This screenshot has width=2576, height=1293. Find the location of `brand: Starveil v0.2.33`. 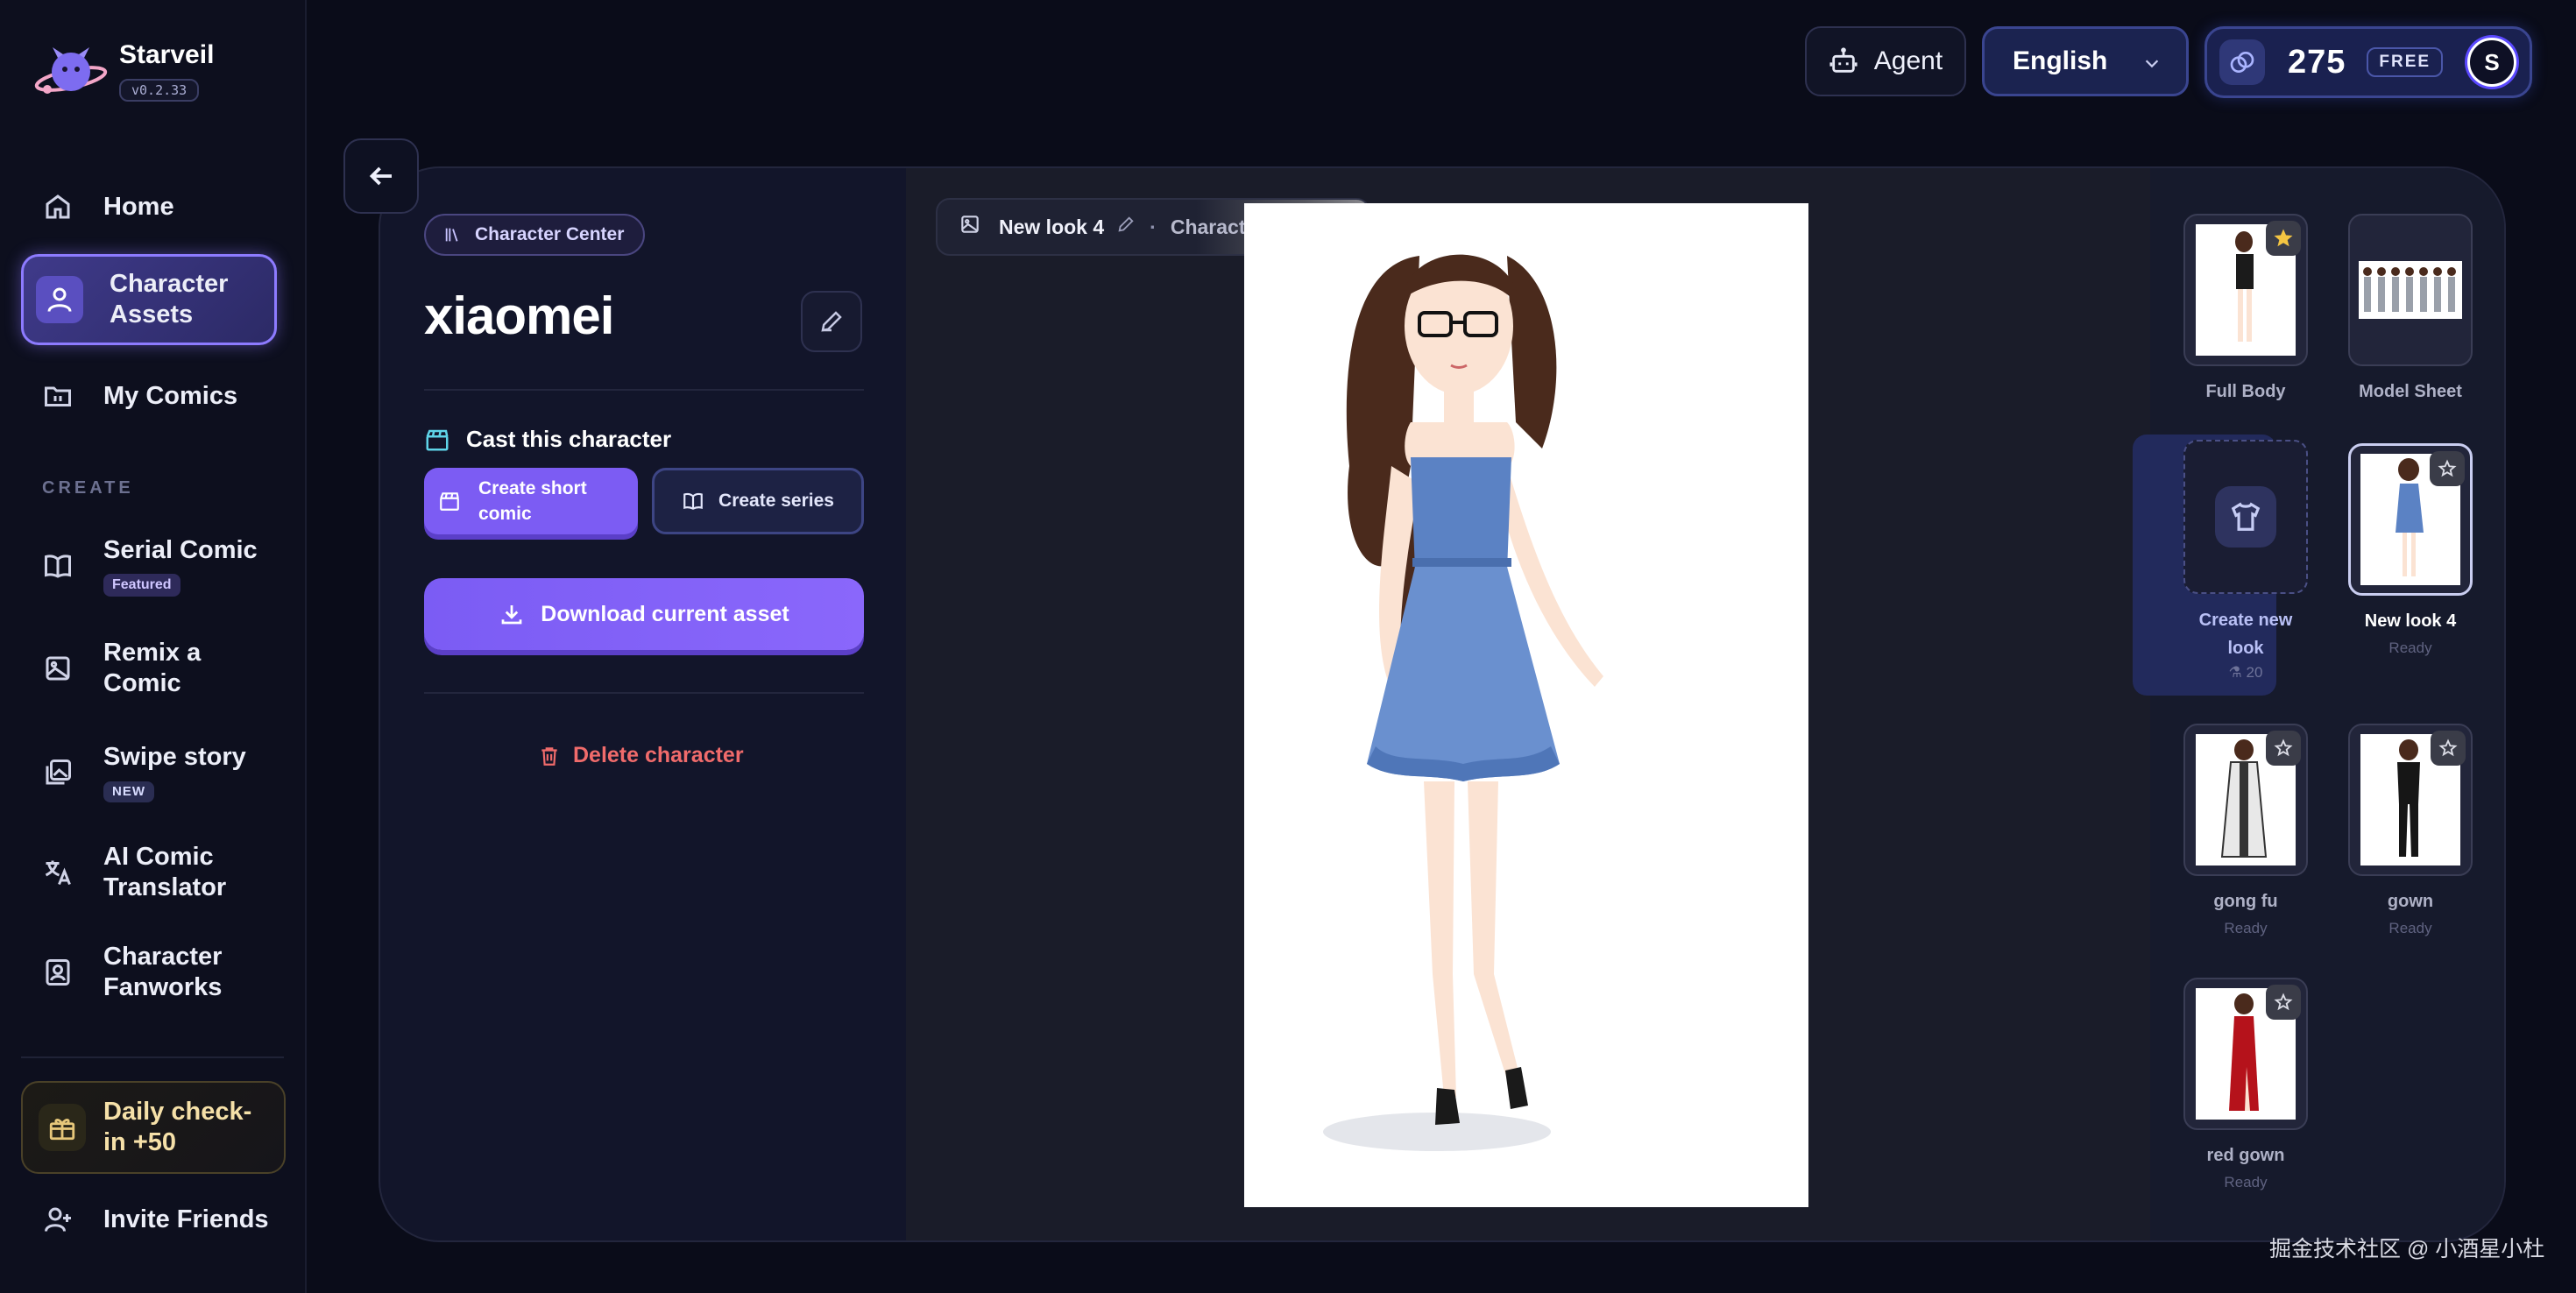

brand: Starveil v0.2.33 is located at coordinates (123, 71).